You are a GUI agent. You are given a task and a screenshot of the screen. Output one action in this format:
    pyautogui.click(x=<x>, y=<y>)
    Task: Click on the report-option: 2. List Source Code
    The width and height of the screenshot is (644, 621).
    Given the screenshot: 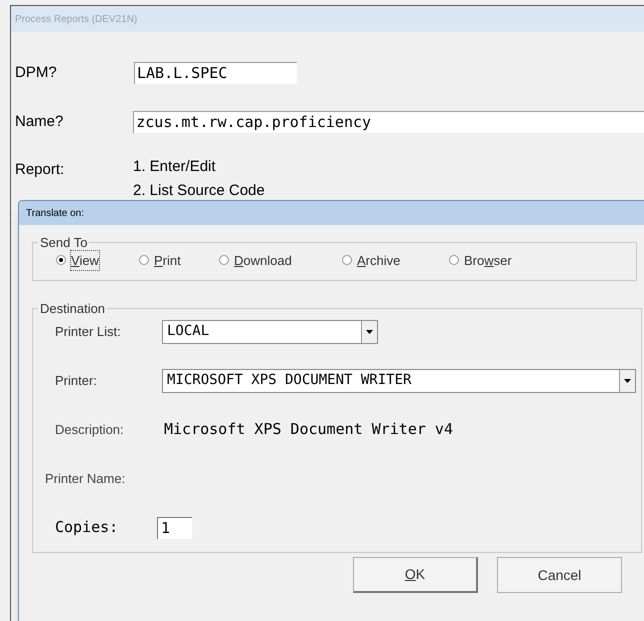 What is the action you would take?
    pyautogui.click(x=199, y=191)
    